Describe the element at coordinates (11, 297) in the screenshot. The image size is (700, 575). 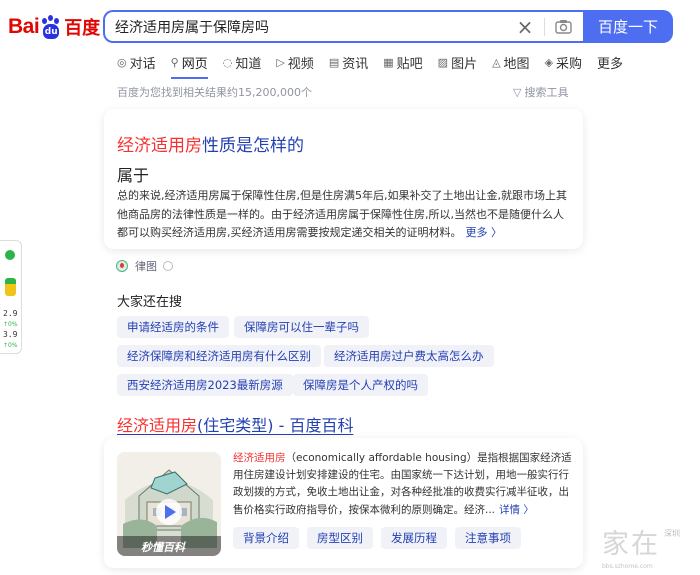
I see `side-speed-widget: 2.9 ↑0% 3.9 ↑0%` at that location.